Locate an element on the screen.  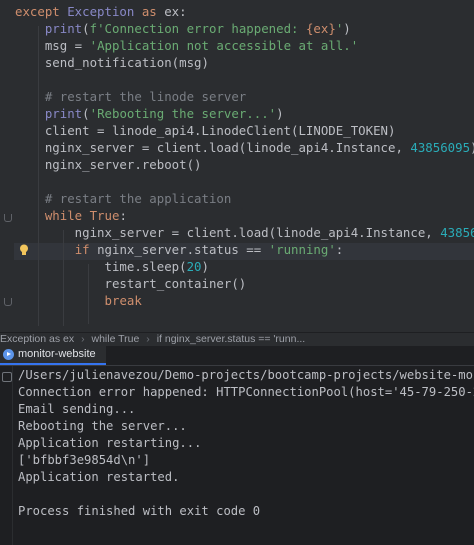
code-token: # restart the application is located at coordinates (123, 198).